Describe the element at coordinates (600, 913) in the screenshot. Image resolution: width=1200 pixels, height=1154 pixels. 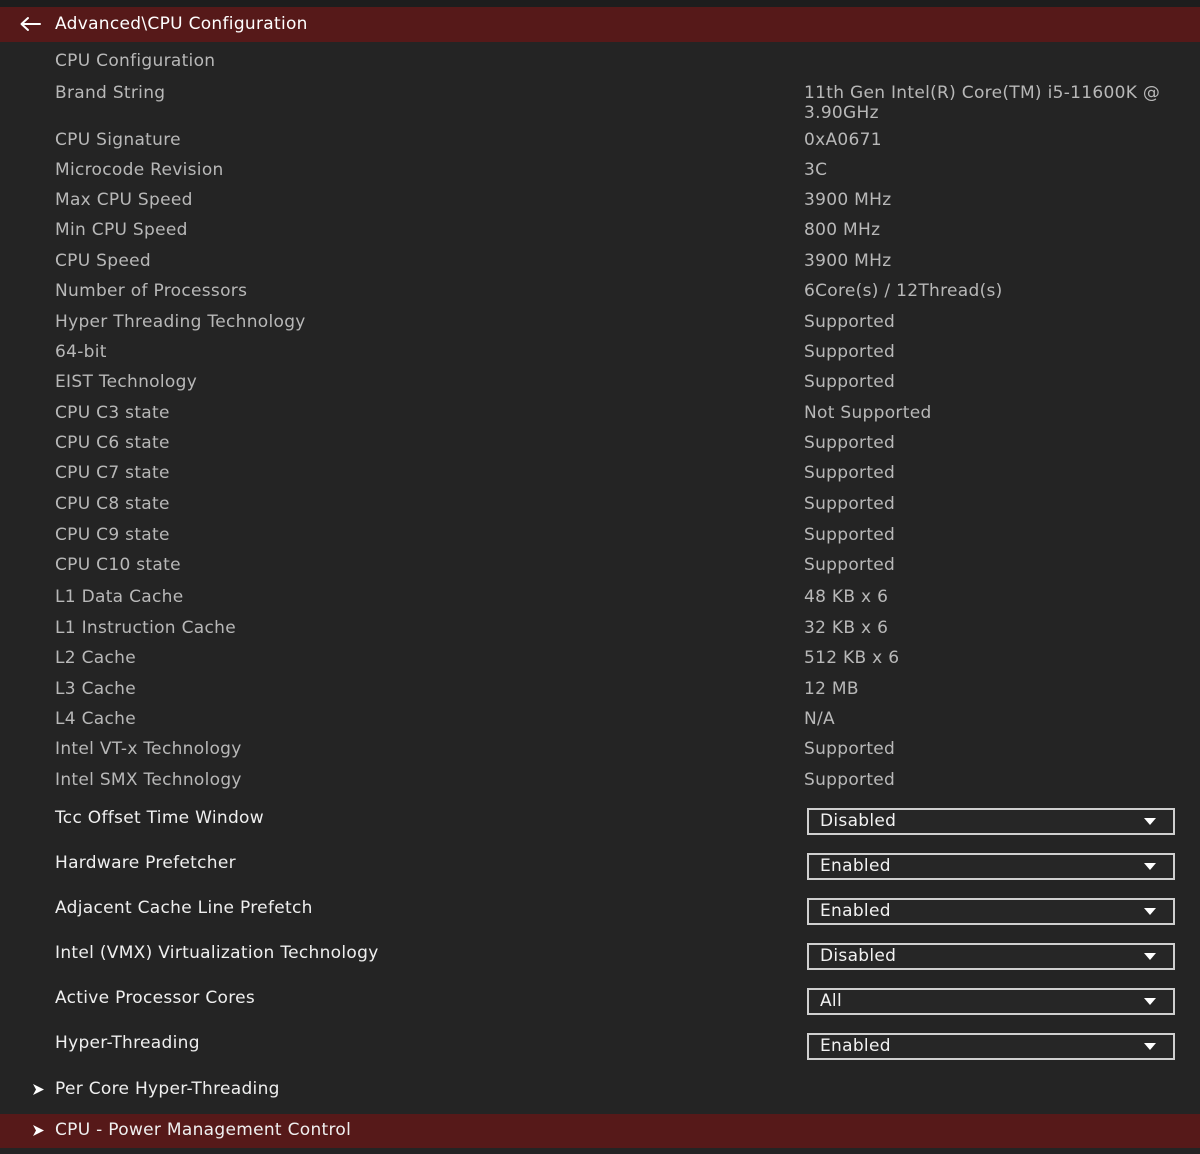
I see `setting-row: Adjacent Cache Line Prefetch Enabled` at that location.